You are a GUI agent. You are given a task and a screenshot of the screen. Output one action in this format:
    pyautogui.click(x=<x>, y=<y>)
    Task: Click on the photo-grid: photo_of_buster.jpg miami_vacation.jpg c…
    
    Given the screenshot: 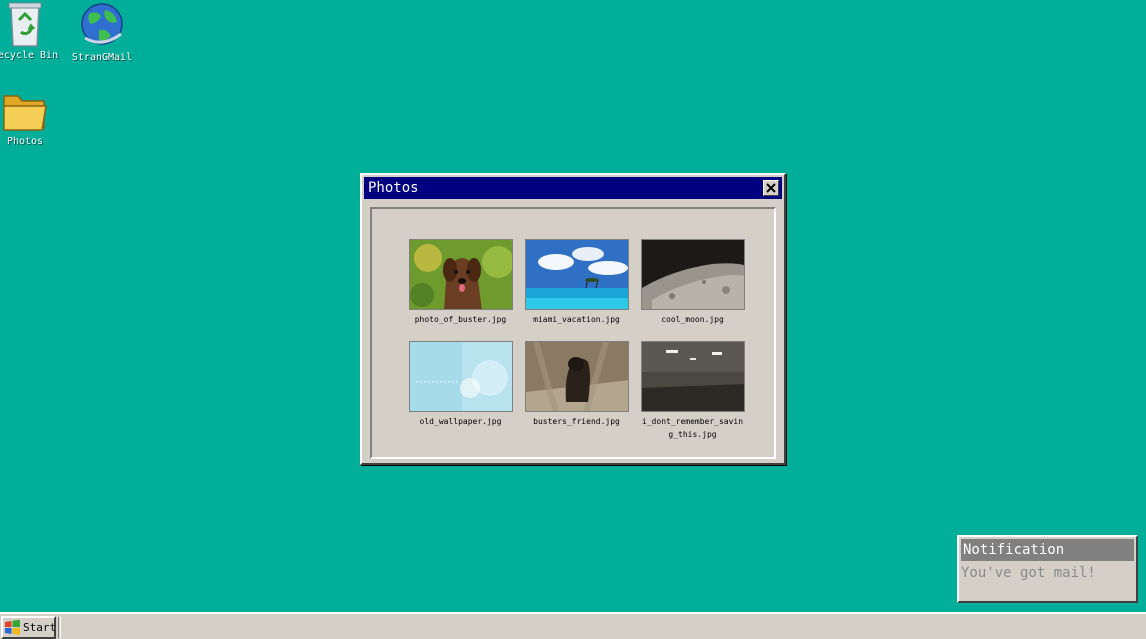 What is the action you would take?
    pyautogui.click(x=576, y=341)
    